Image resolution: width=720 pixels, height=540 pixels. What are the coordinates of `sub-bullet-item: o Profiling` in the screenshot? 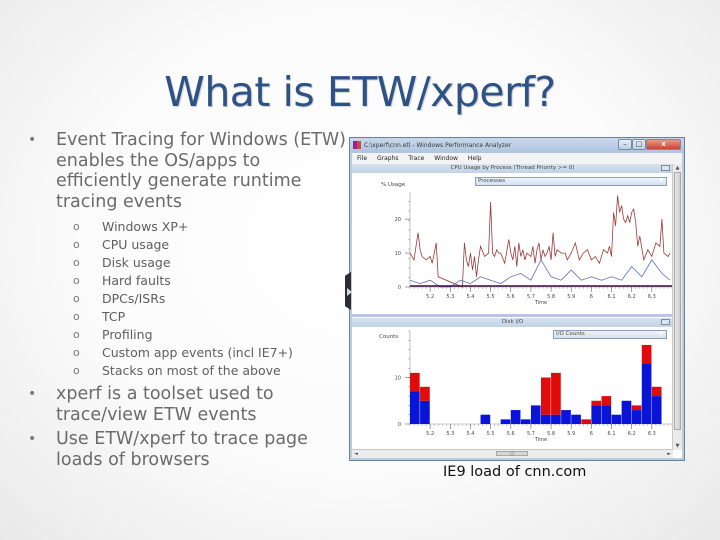 It's located at (210, 335).